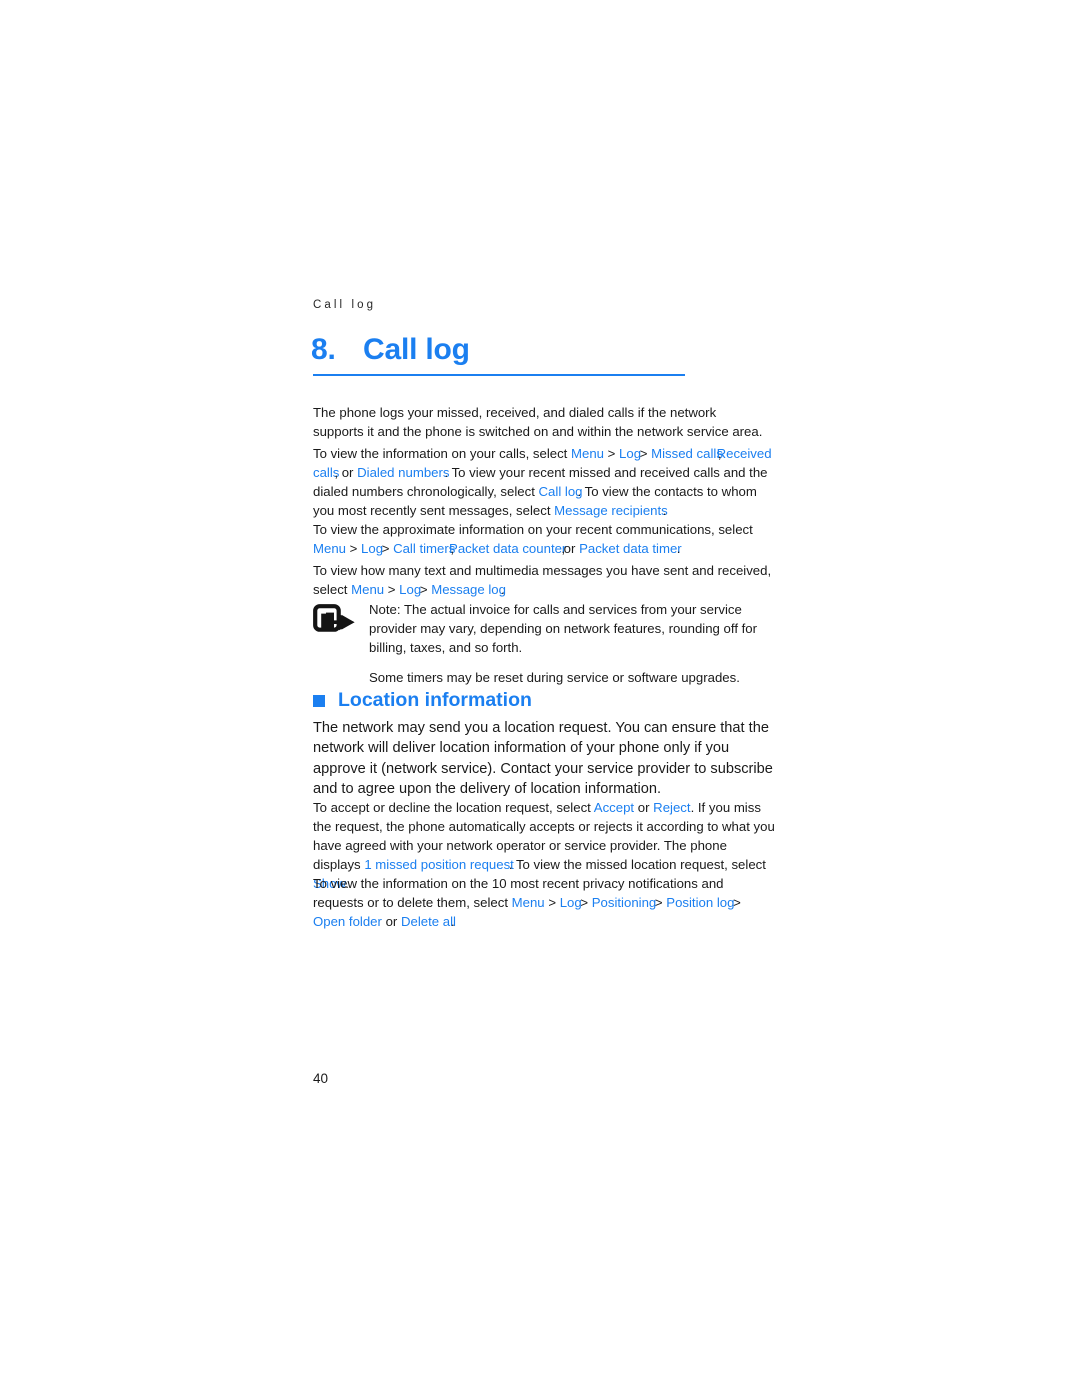 This screenshot has height=1397, width=1080. What do you see at coordinates (323, 349) in the screenshot?
I see `chapter-number: 8.` at bounding box center [323, 349].